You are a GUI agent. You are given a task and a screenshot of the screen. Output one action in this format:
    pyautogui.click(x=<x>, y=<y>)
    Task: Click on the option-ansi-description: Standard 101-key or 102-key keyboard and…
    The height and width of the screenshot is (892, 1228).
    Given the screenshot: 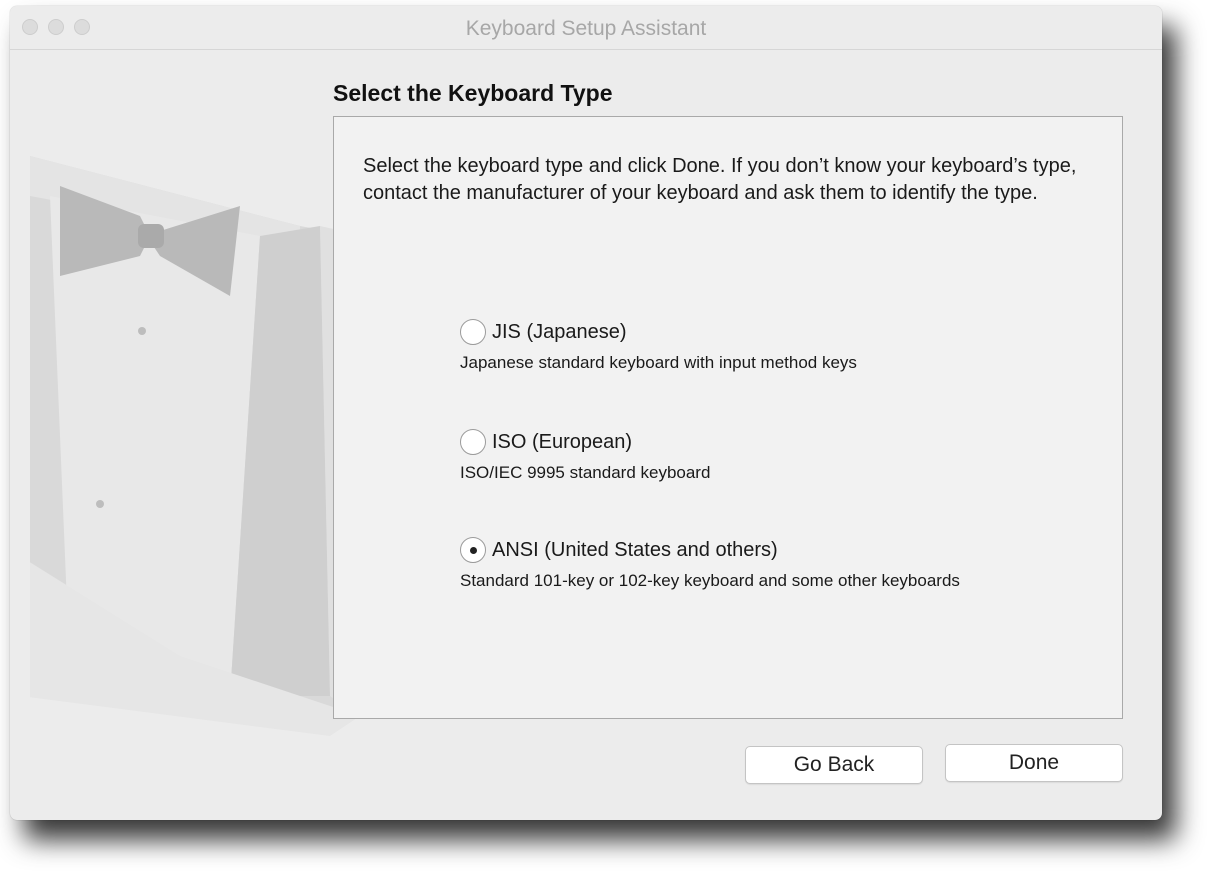 What is the action you would take?
    pyautogui.click(x=710, y=580)
    